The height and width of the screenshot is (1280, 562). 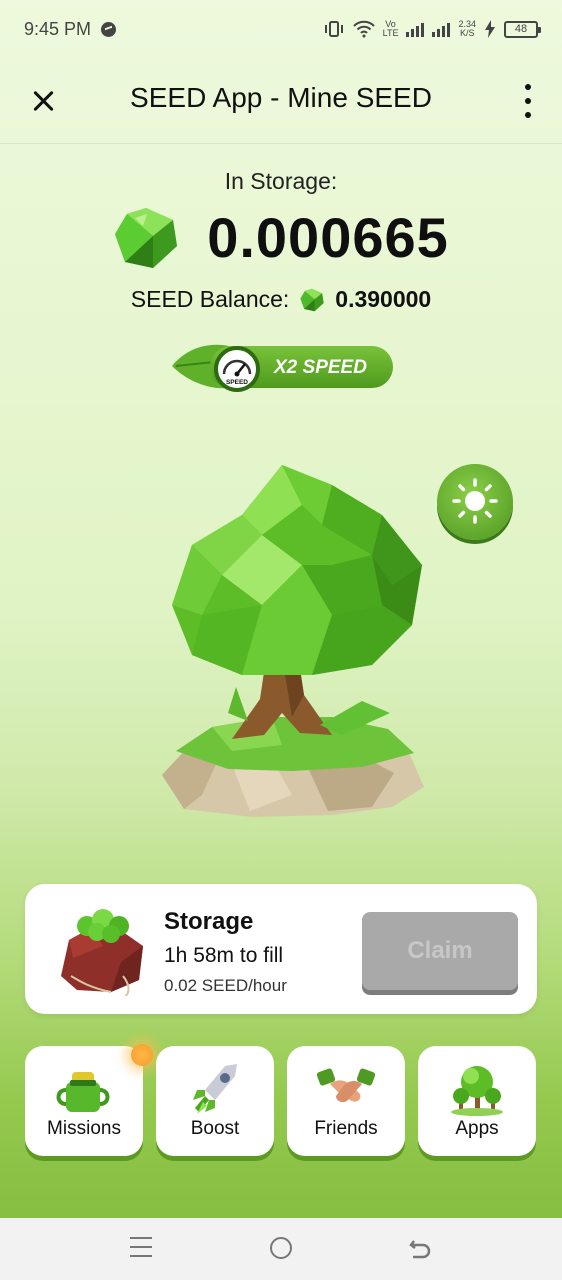 What do you see at coordinates (281, 29) in the screenshot?
I see `status-bar: 9:45 PM Vo LTE 2.34 K/S 48` at bounding box center [281, 29].